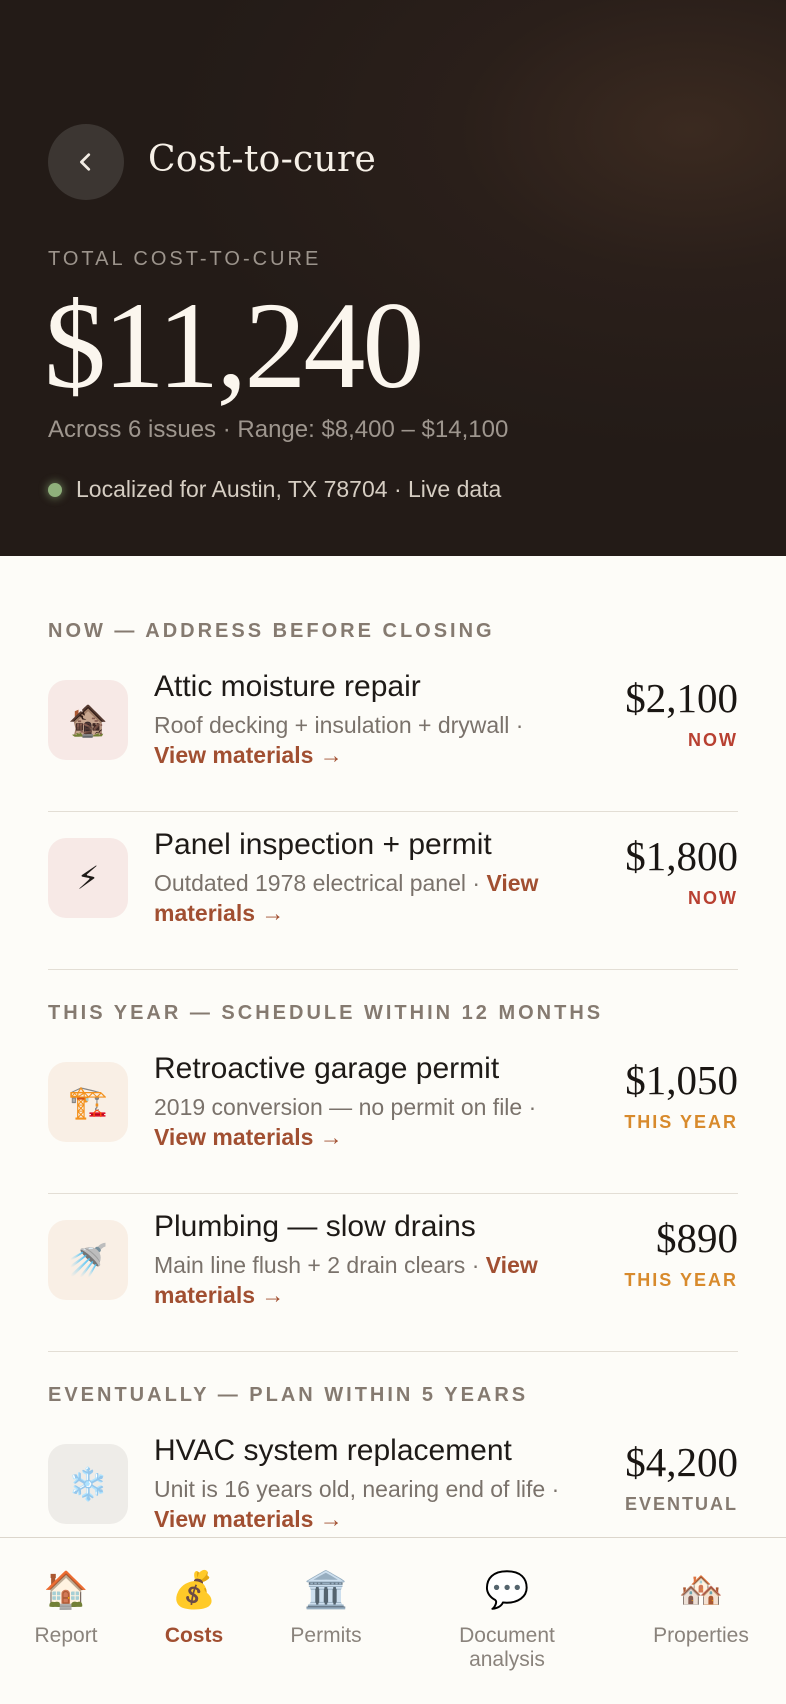 The image size is (786, 1704). I want to click on page-title: Cost-to-cure, so click(262, 159).